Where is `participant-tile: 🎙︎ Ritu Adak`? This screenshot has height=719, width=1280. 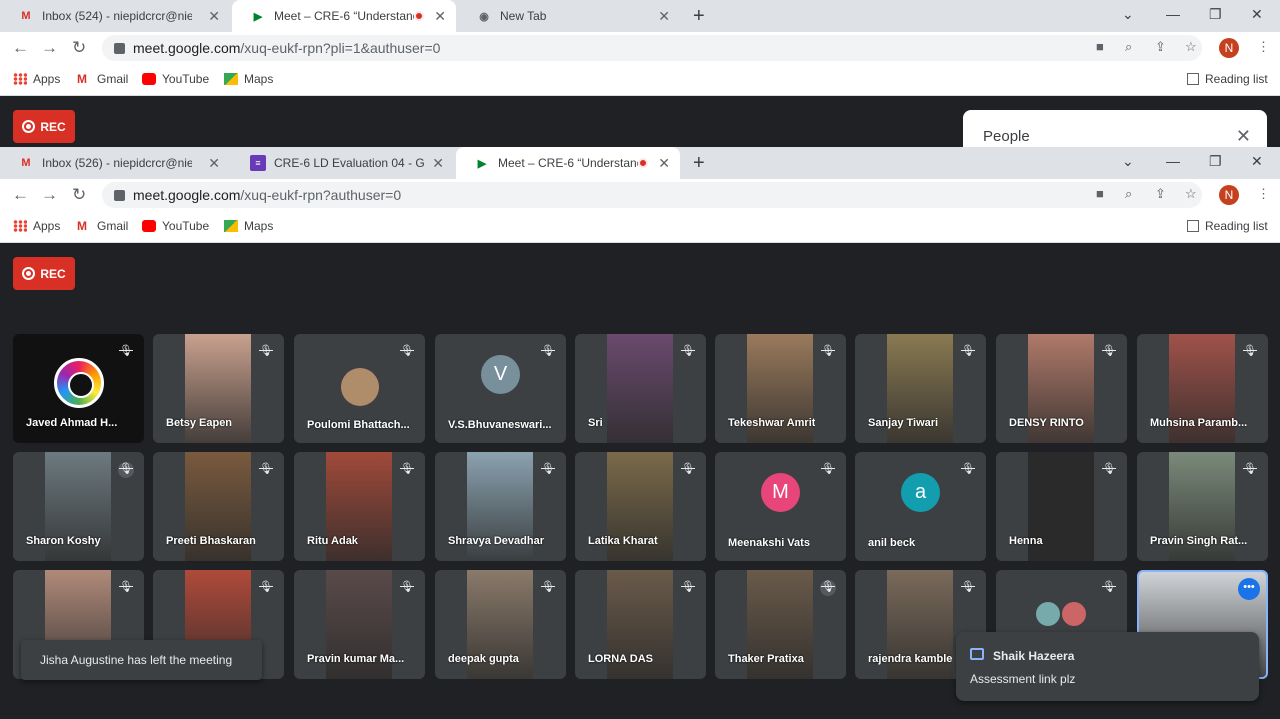 participant-tile: 🎙︎ Ritu Adak is located at coordinates (359, 506).